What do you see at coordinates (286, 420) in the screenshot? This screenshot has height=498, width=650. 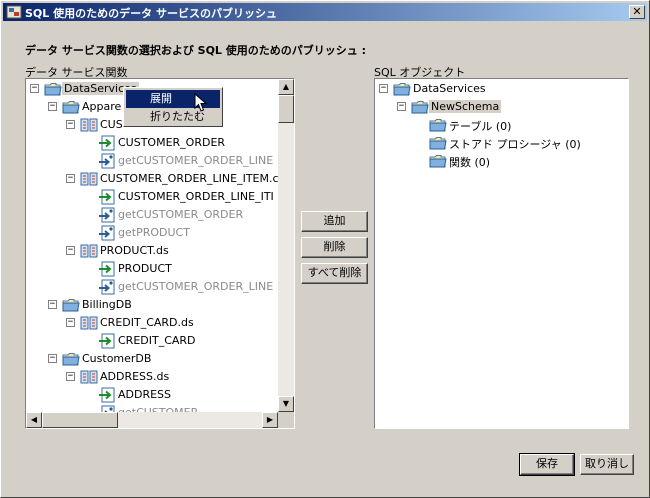 I see `scroll-corner` at bounding box center [286, 420].